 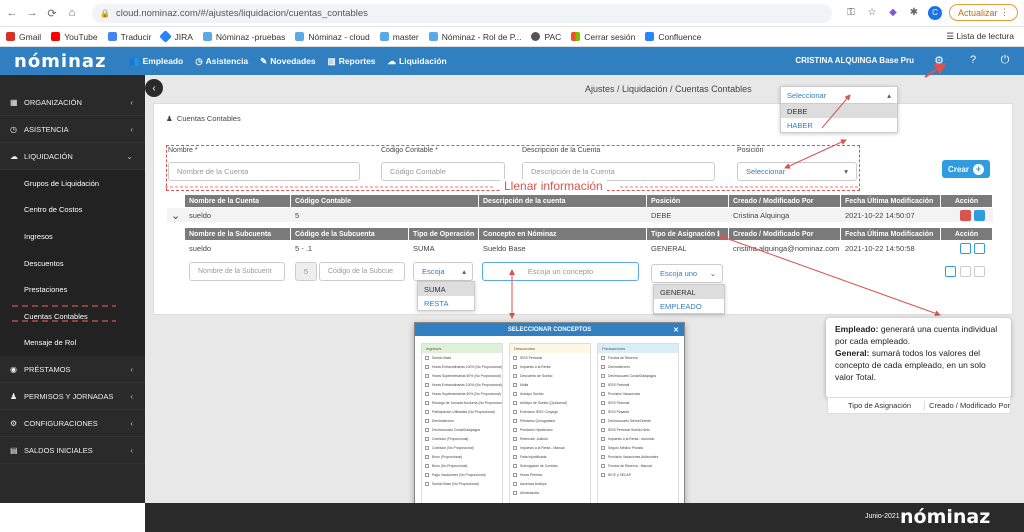 I want to click on concept-option: Extensión IESS Cónyuge, so click(x=550, y=411).